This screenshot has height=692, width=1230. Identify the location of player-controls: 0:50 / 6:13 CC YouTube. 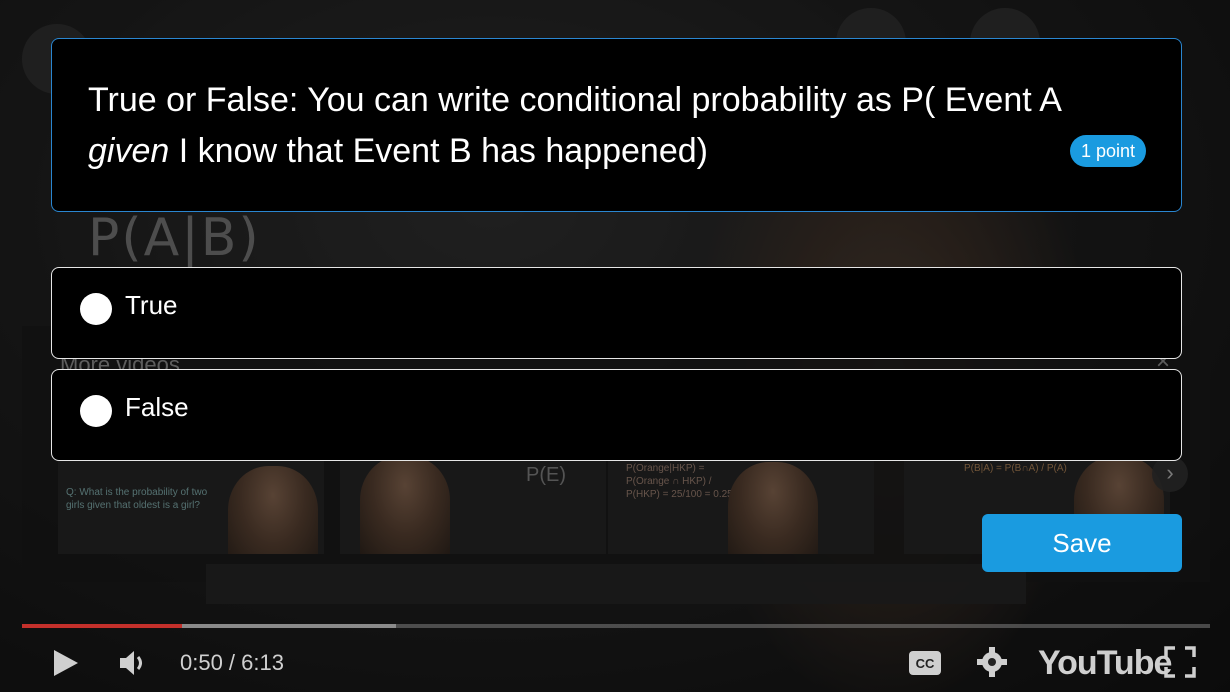
(615, 664).